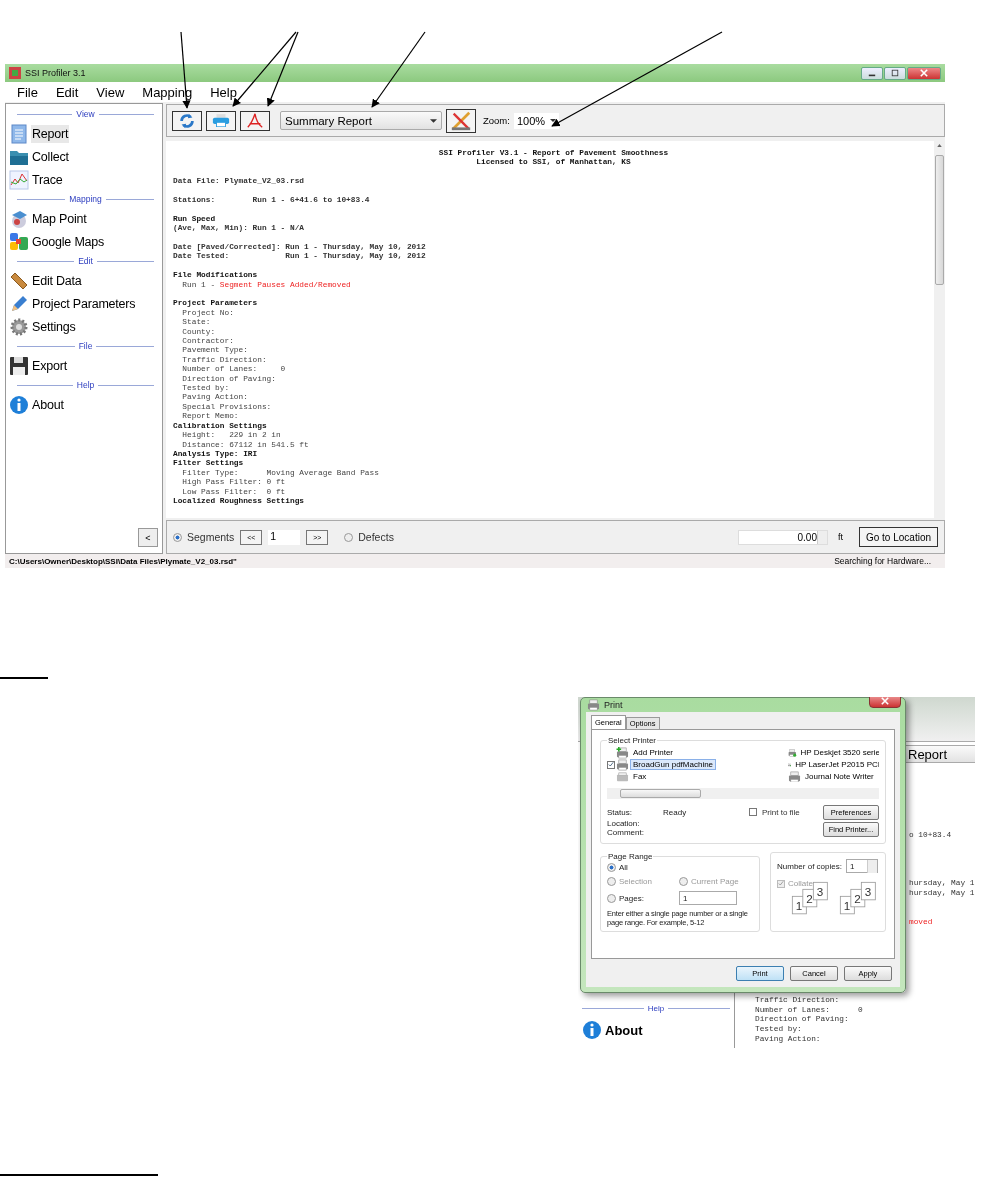  Describe the element at coordinates (84, 303) in the screenshot. I see `sidebar-item: Project Parameters` at that location.